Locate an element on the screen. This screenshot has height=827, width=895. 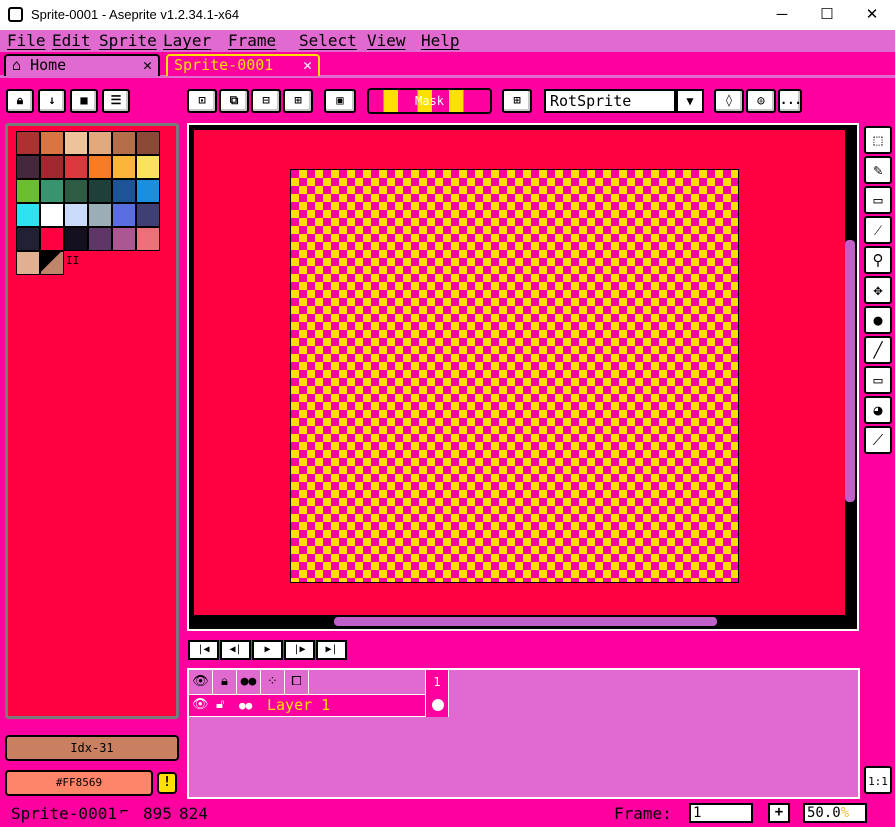
contour-tool-icon: ◕ is located at coordinates (878, 410).